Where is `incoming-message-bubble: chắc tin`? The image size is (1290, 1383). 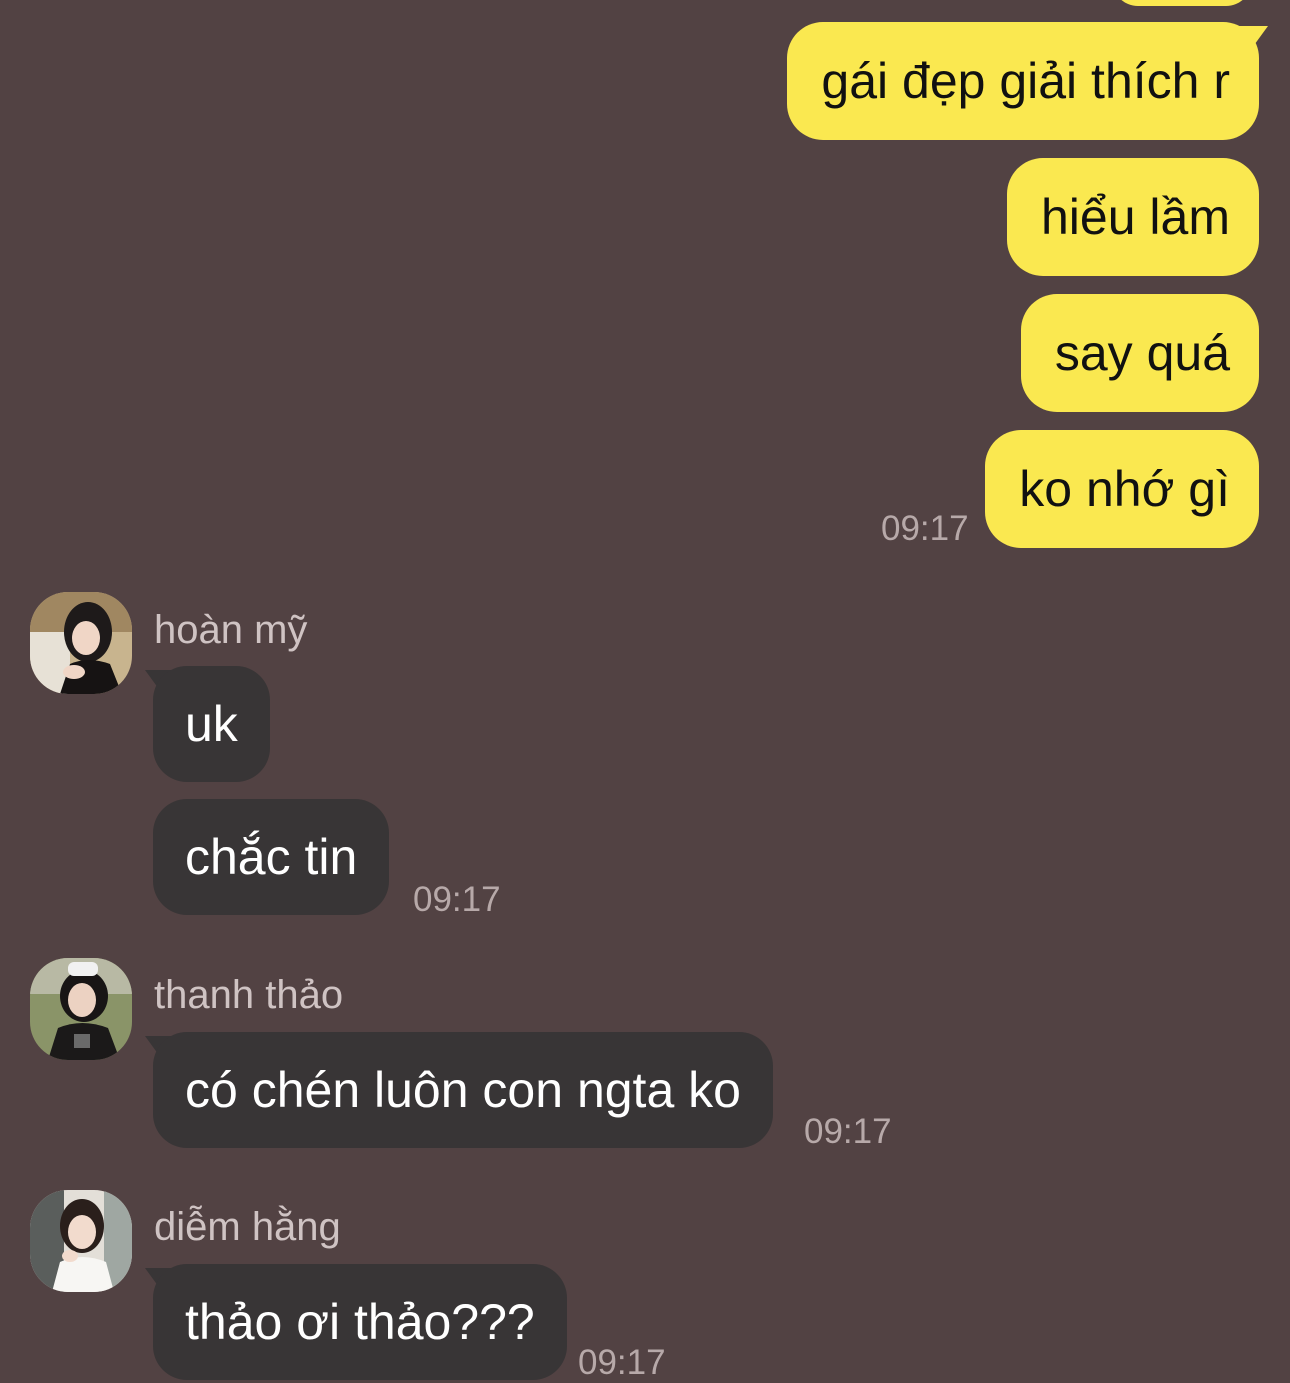 incoming-message-bubble: chắc tin is located at coordinates (271, 857).